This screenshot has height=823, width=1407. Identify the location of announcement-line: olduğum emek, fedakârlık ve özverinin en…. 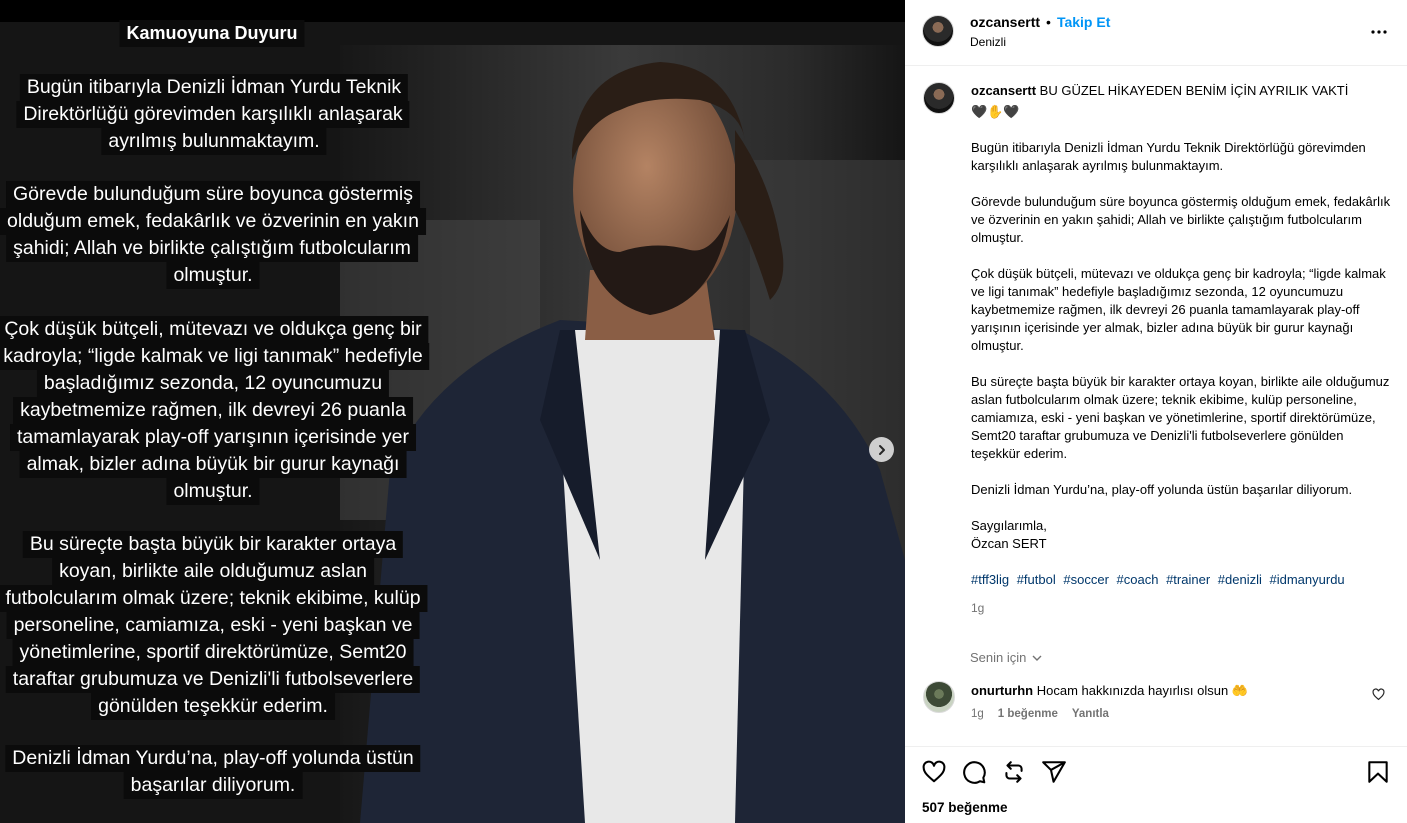
(213, 221).